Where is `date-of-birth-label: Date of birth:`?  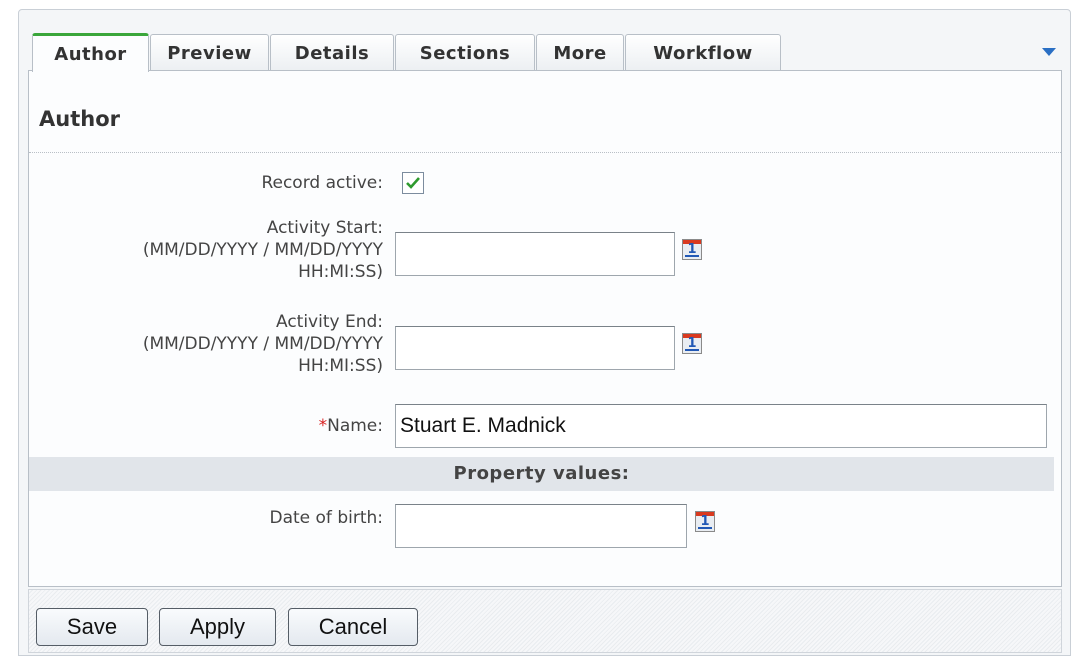
date-of-birth-label: Date of birth: is located at coordinates (326, 518).